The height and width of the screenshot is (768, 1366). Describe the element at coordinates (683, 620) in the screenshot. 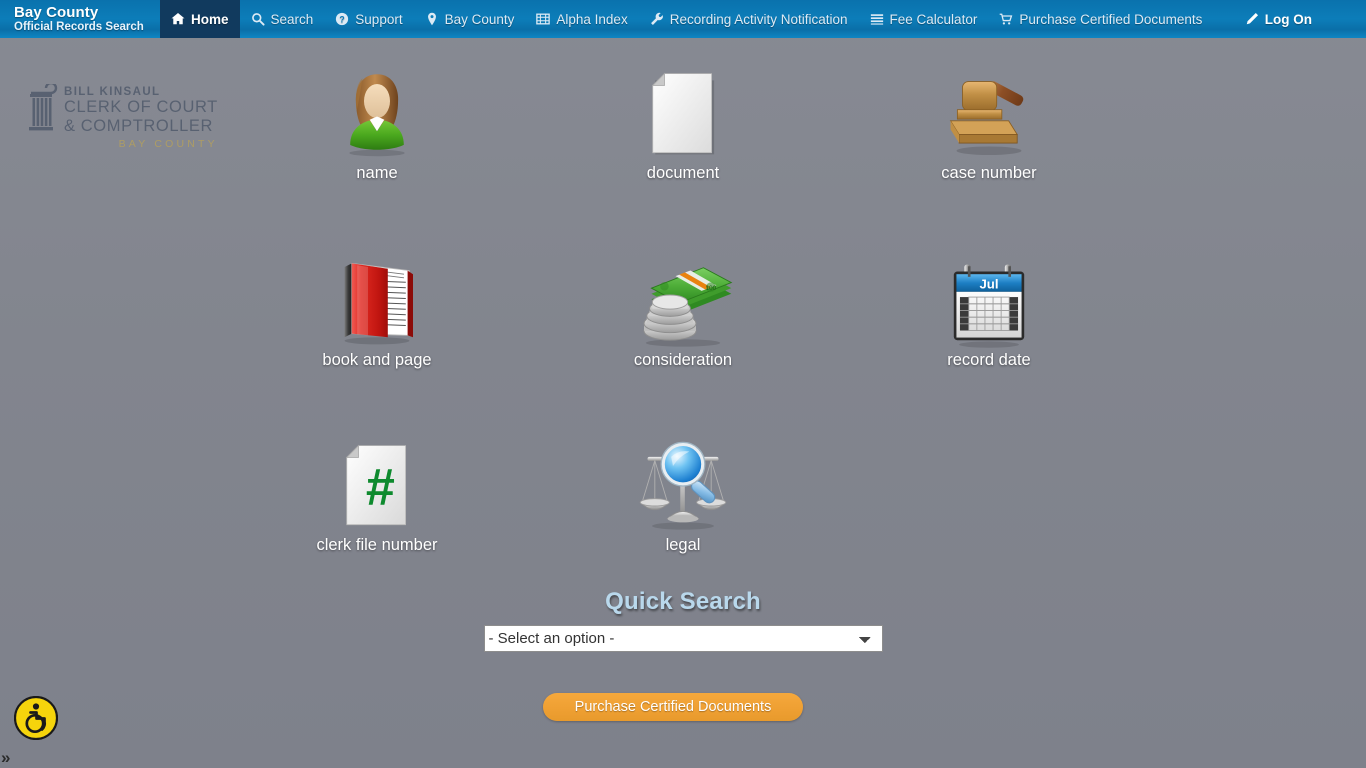

I see `quick-search-section: Quick Search - Select an option -` at that location.